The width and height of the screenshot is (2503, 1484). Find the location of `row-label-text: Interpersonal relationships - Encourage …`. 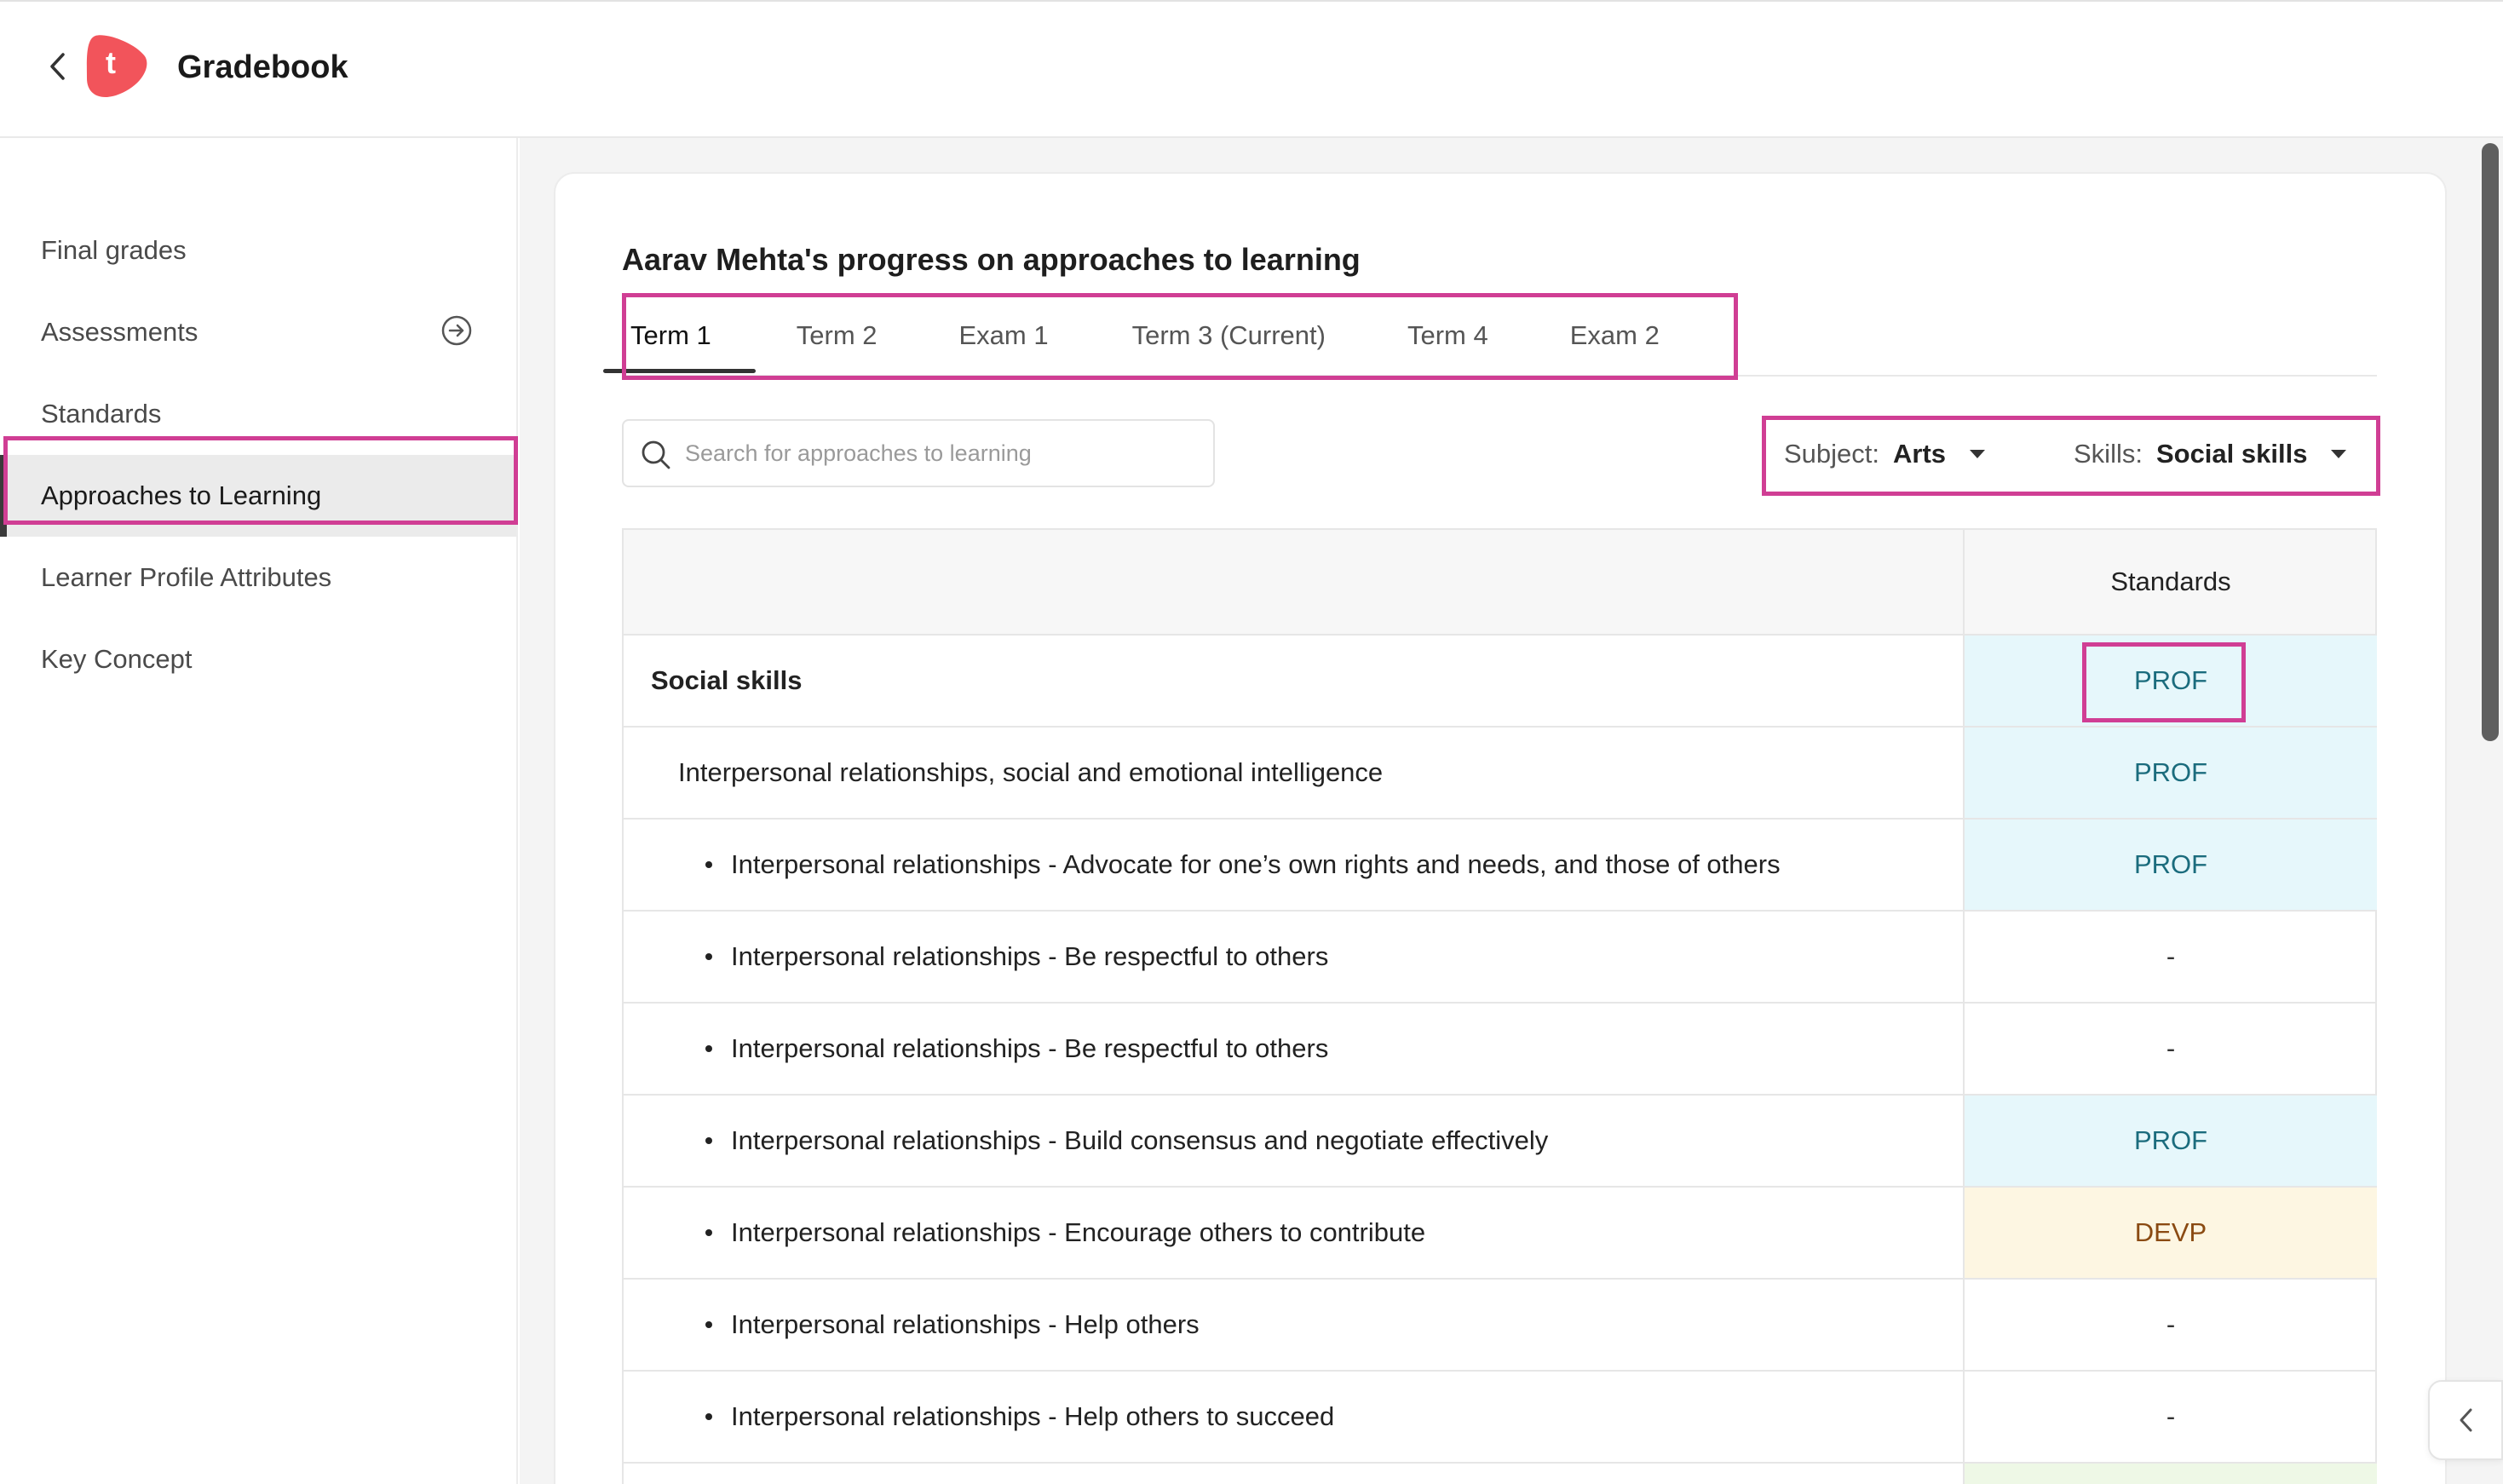

row-label-text: Interpersonal relationships - Encourage … is located at coordinates (1078, 1232).